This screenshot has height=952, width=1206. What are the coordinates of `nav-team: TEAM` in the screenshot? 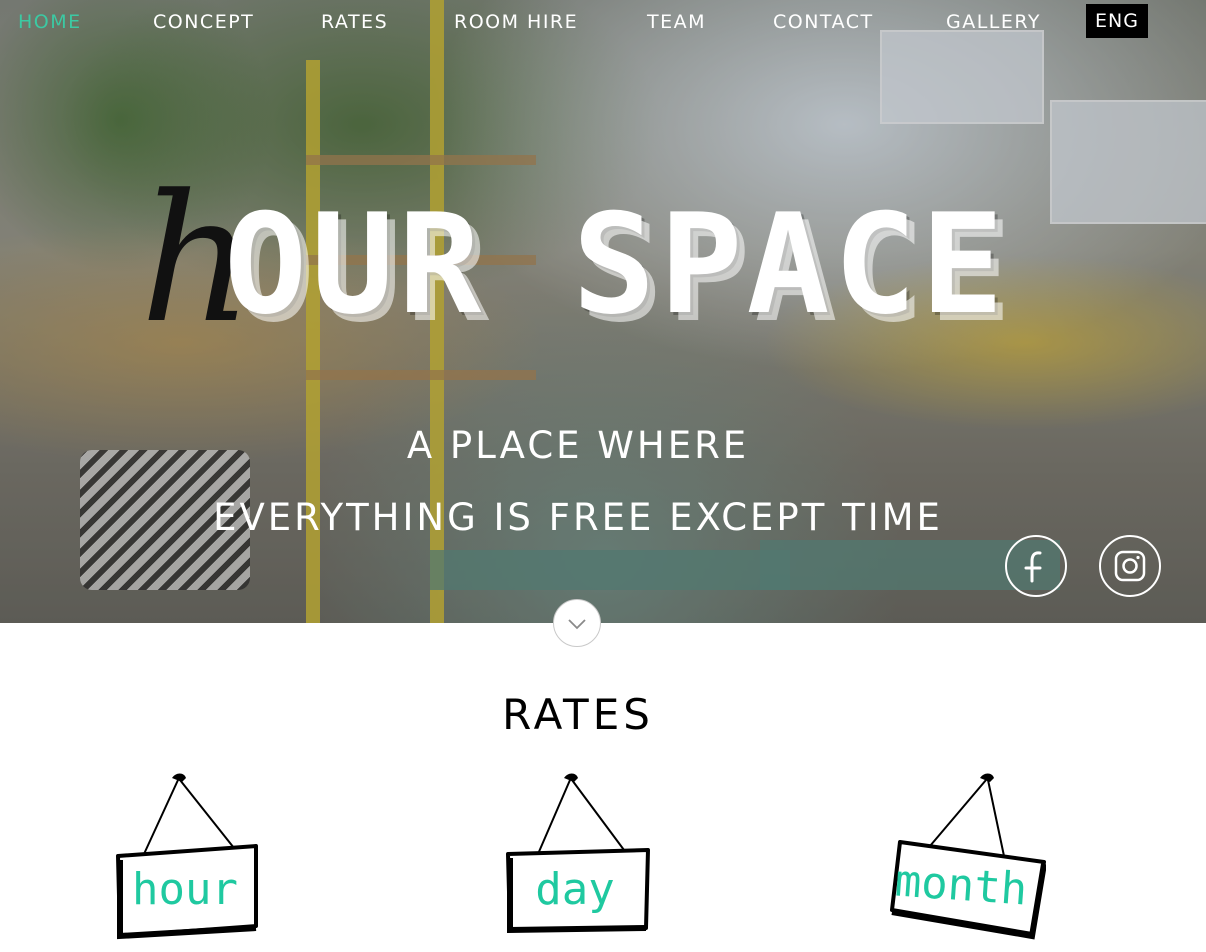 It's located at (676, 22).